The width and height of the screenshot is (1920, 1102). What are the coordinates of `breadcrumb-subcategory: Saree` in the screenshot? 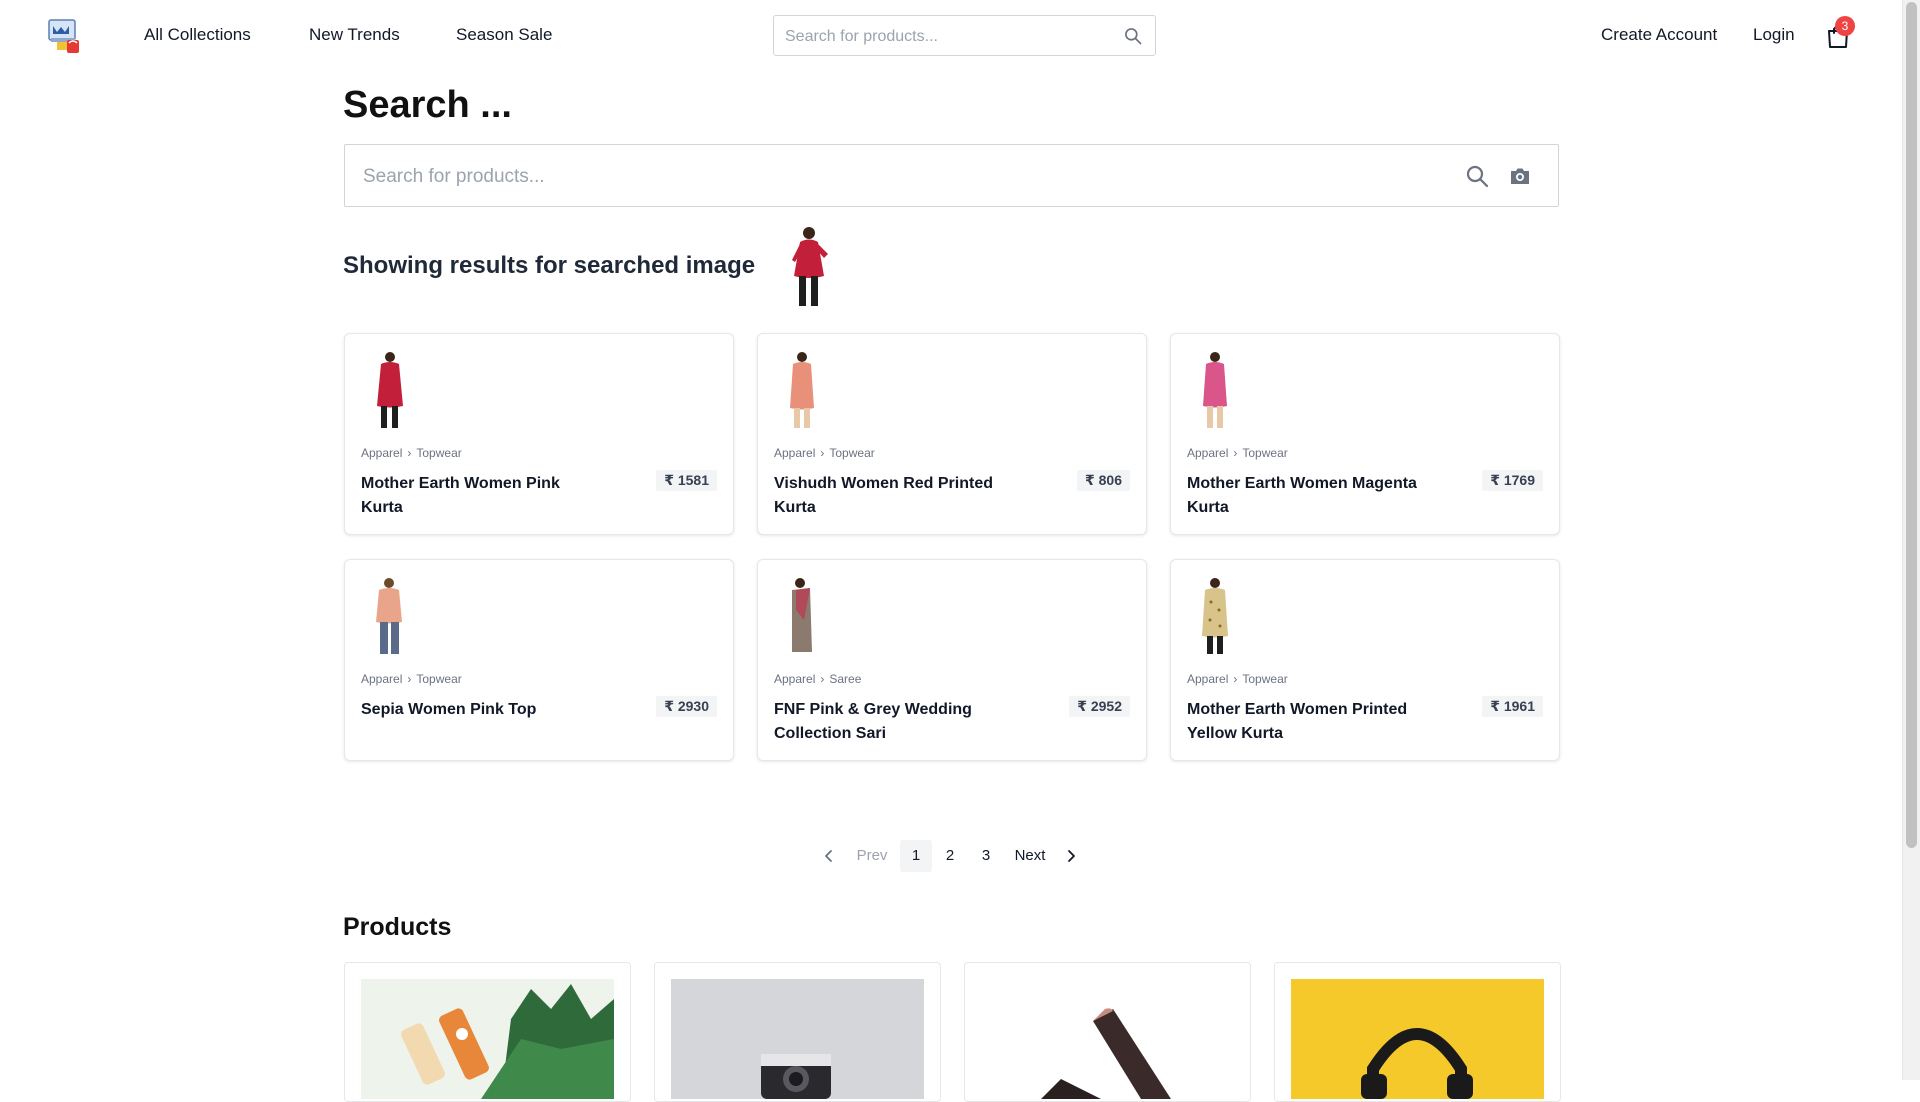 It's located at (845, 679).